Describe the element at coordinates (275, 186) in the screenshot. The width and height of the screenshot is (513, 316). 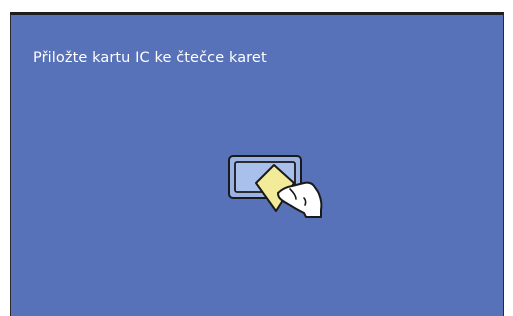
I see `card-reader-illustration` at that location.